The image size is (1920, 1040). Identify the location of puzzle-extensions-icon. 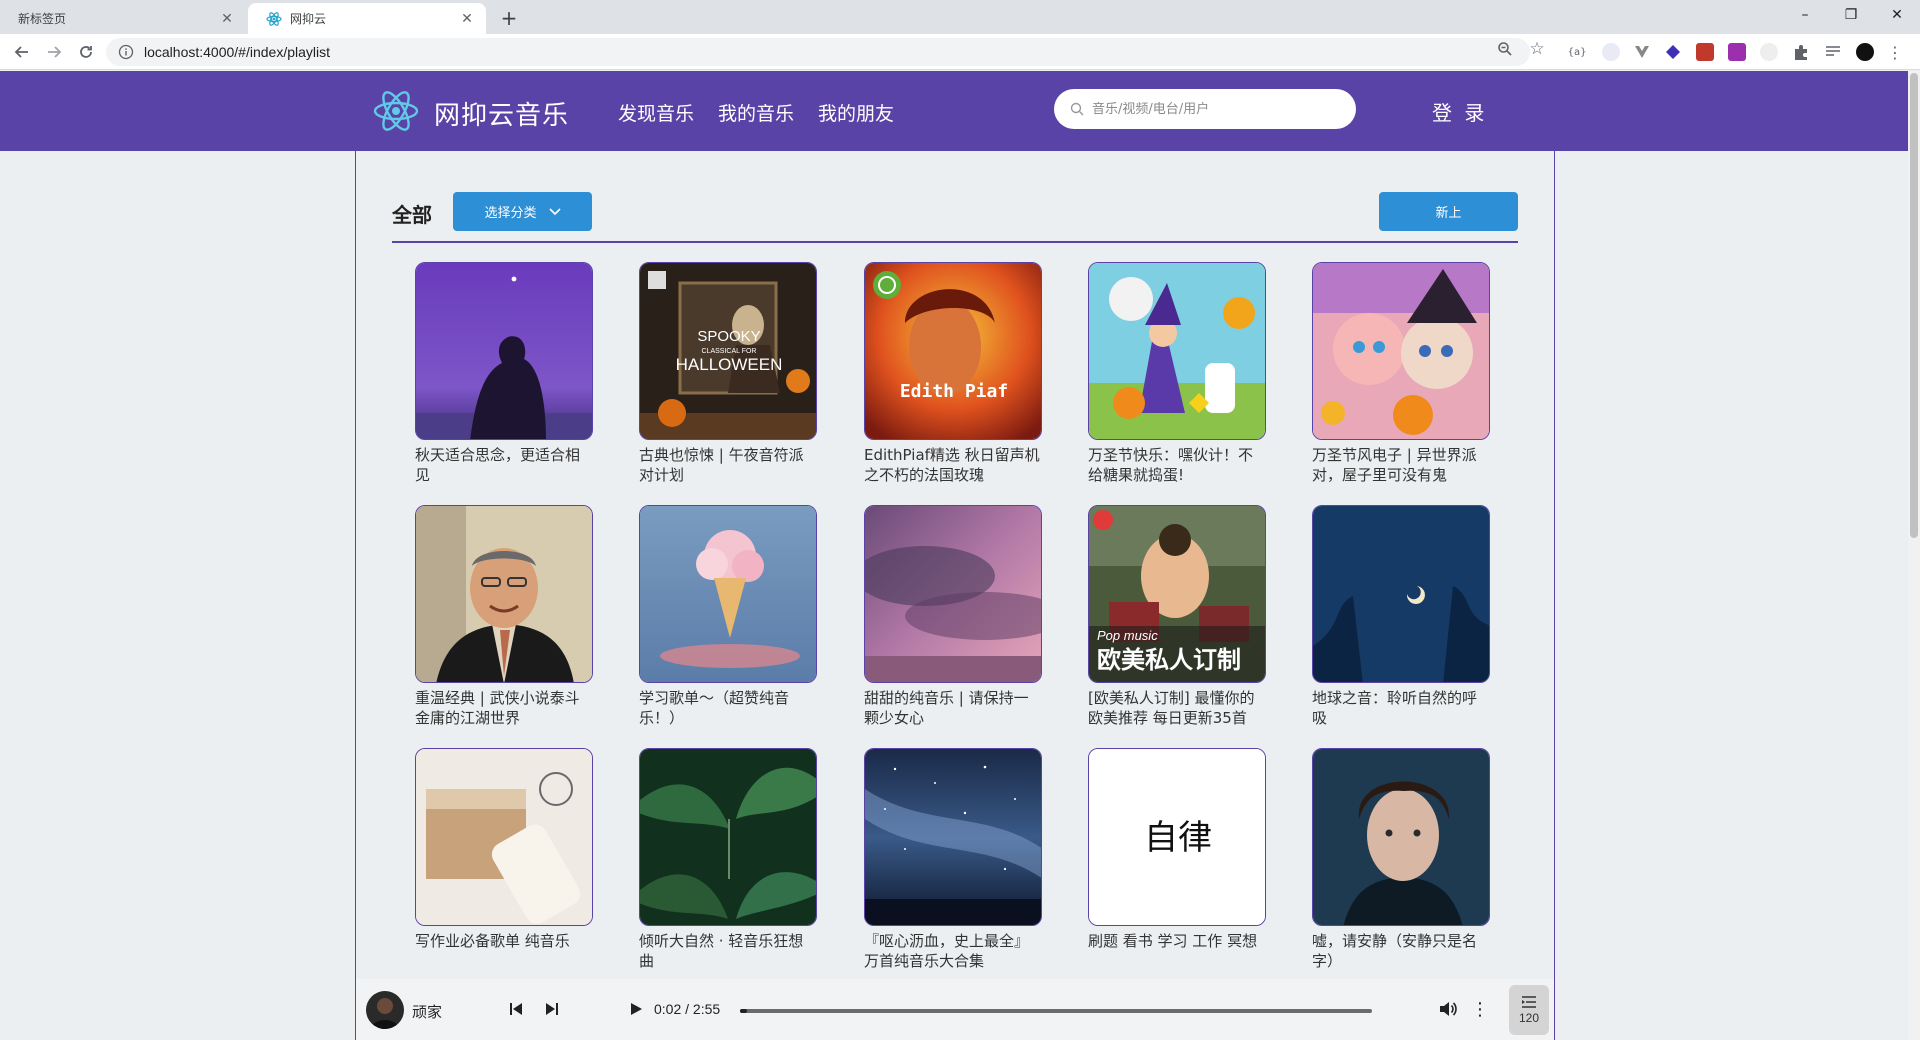
(1801, 52).